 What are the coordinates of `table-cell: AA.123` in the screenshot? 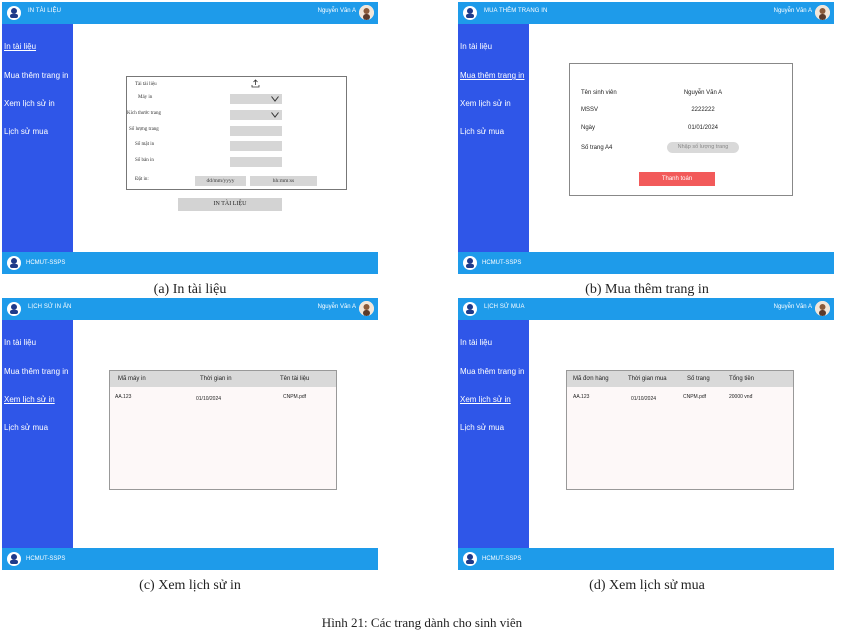 It's located at (581, 397).